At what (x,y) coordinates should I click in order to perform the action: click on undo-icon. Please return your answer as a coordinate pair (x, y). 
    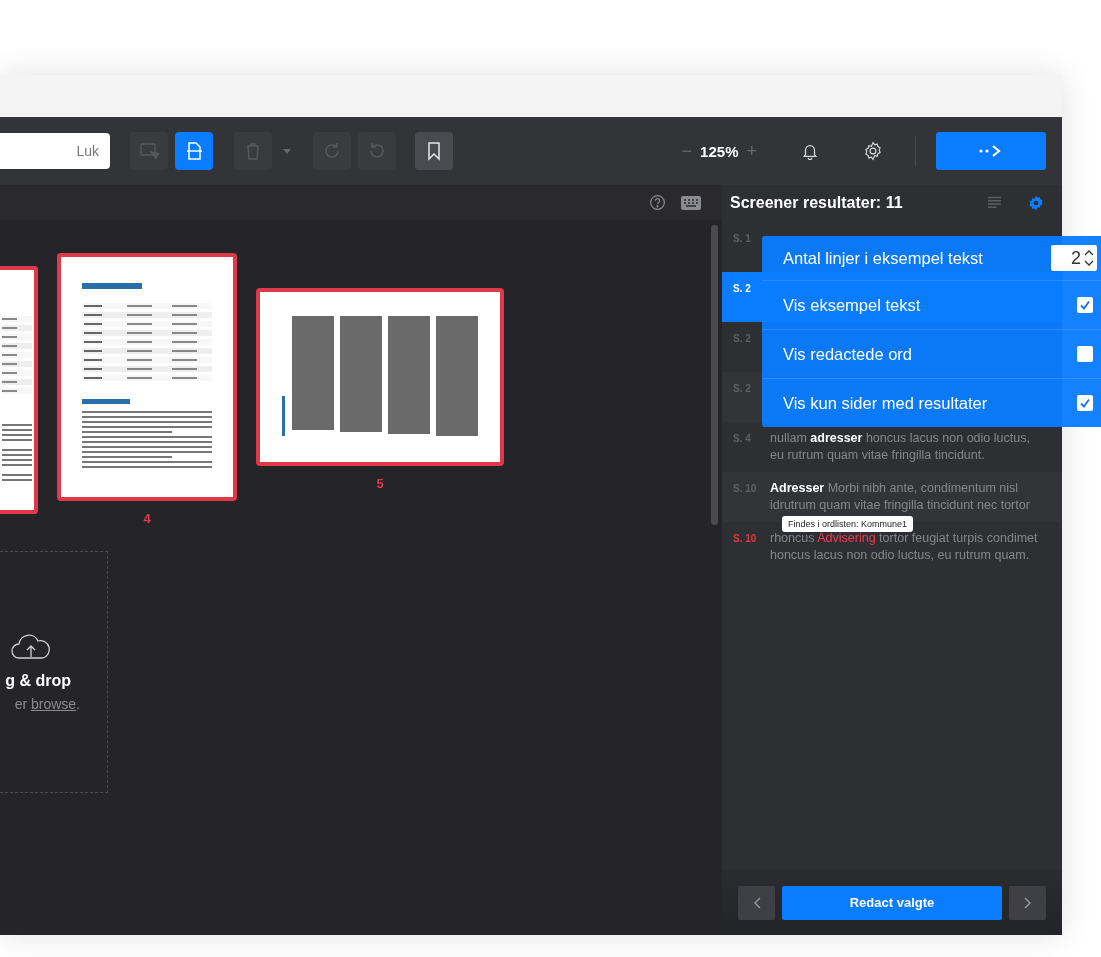
    Looking at the image, I should click on (377, 151).